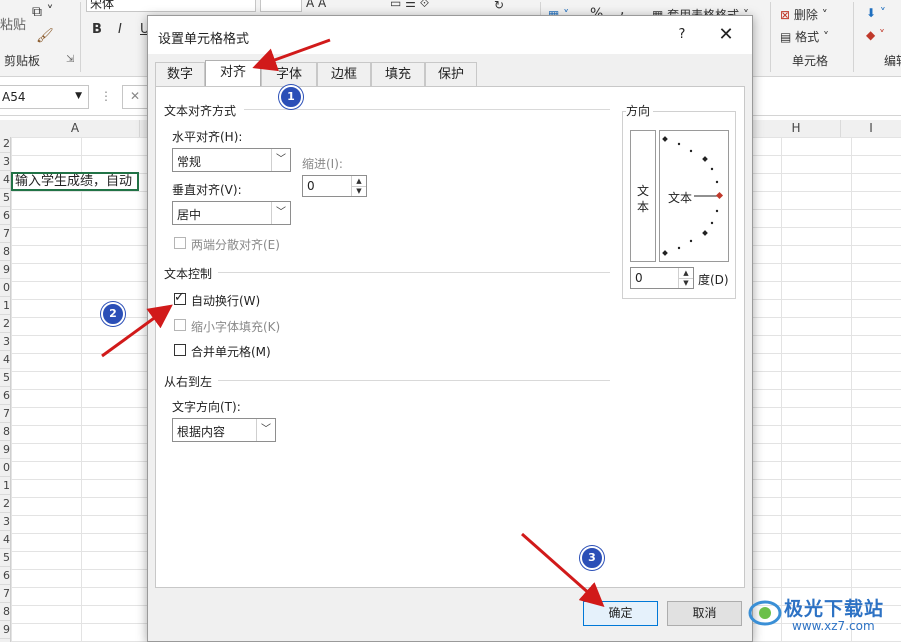 The height and width of the screenshot is (642, 901). Describe the element at coordinates (833, 626) in the screenshot. I see `watermark-url: www.xz7.com` at that location.